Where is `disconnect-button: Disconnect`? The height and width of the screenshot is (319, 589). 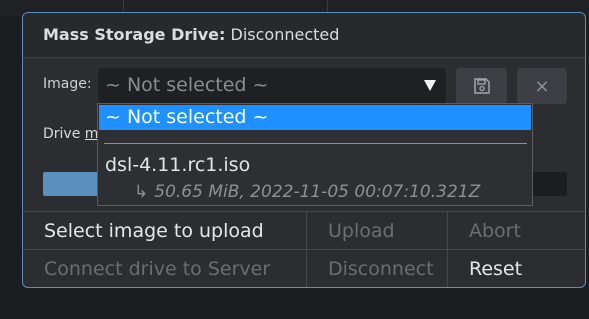
disconnect-button: Disconnect is located at coordinates (376, 268).